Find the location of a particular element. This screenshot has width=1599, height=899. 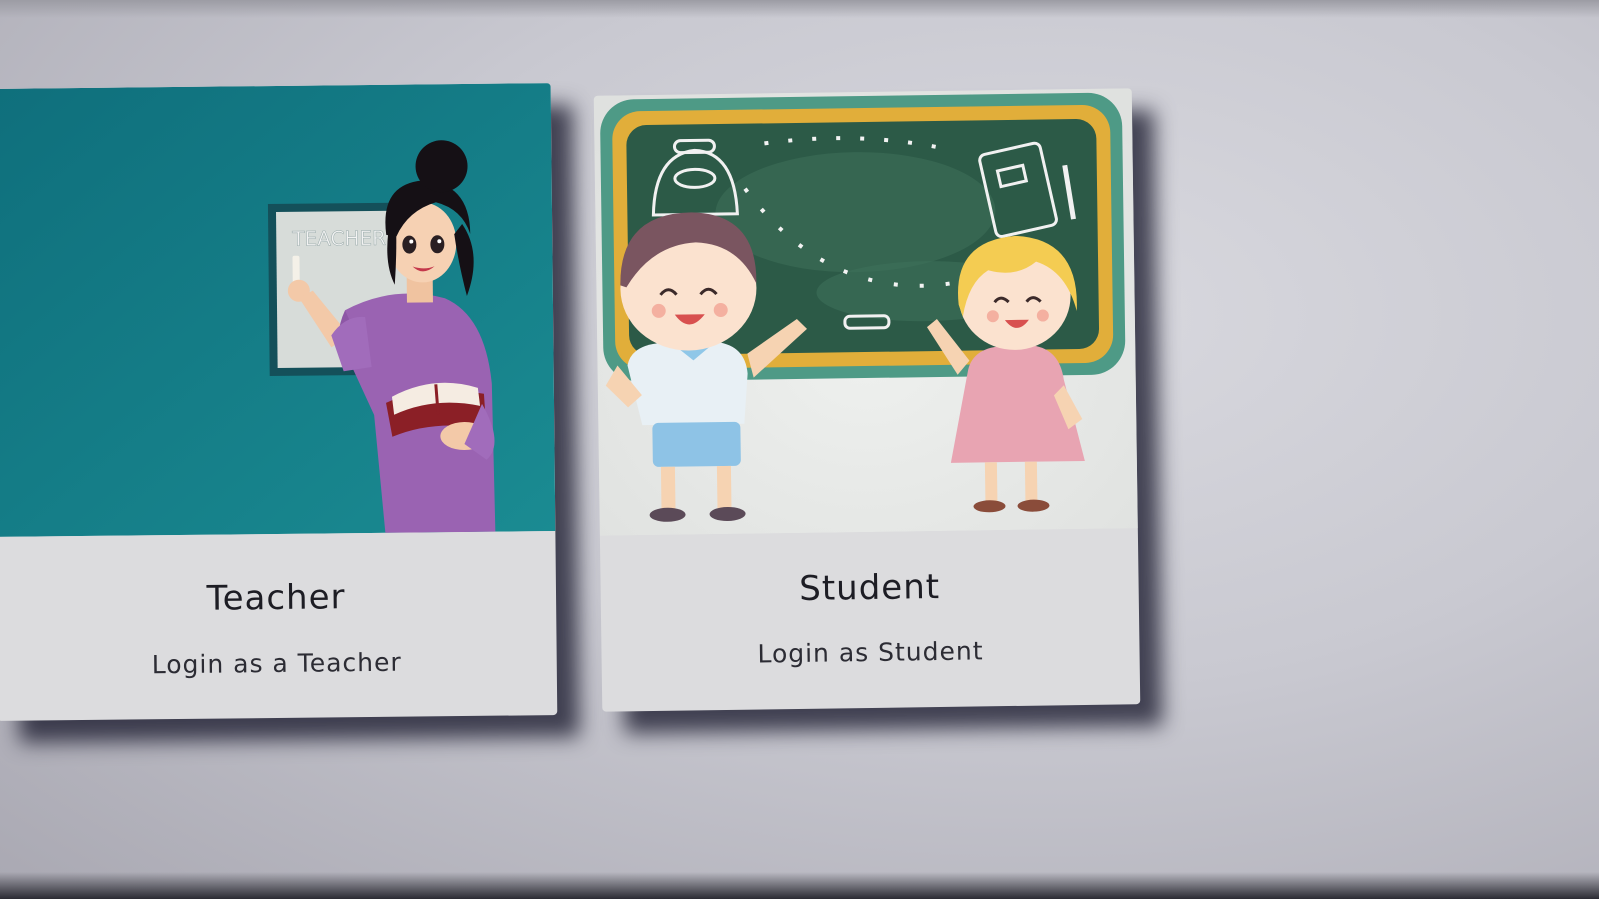

student-login-link: Login as Student is located at coordinates (870, 652).